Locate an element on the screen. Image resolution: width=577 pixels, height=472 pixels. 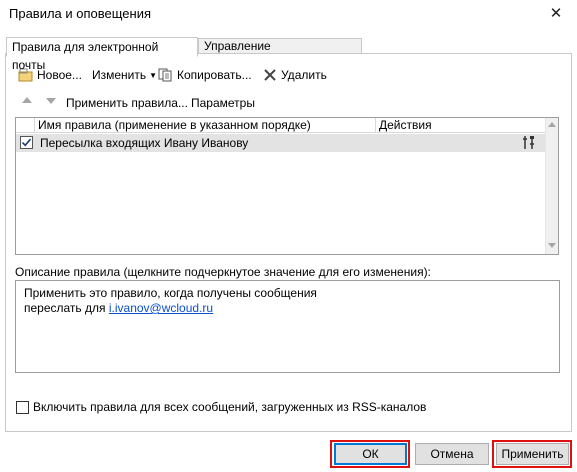
description-line-forward: переслать для i.ivanov@wcloud.ru is located at coordinates (118, 308).